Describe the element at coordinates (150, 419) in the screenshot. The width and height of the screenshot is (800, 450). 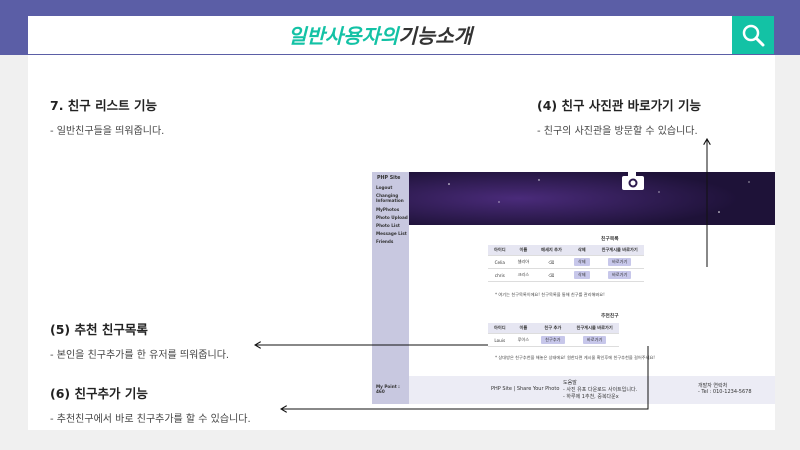
I see `section-desc: - 추천친구에서 바로 친구추가를 할 수 있습니다.` at that location.